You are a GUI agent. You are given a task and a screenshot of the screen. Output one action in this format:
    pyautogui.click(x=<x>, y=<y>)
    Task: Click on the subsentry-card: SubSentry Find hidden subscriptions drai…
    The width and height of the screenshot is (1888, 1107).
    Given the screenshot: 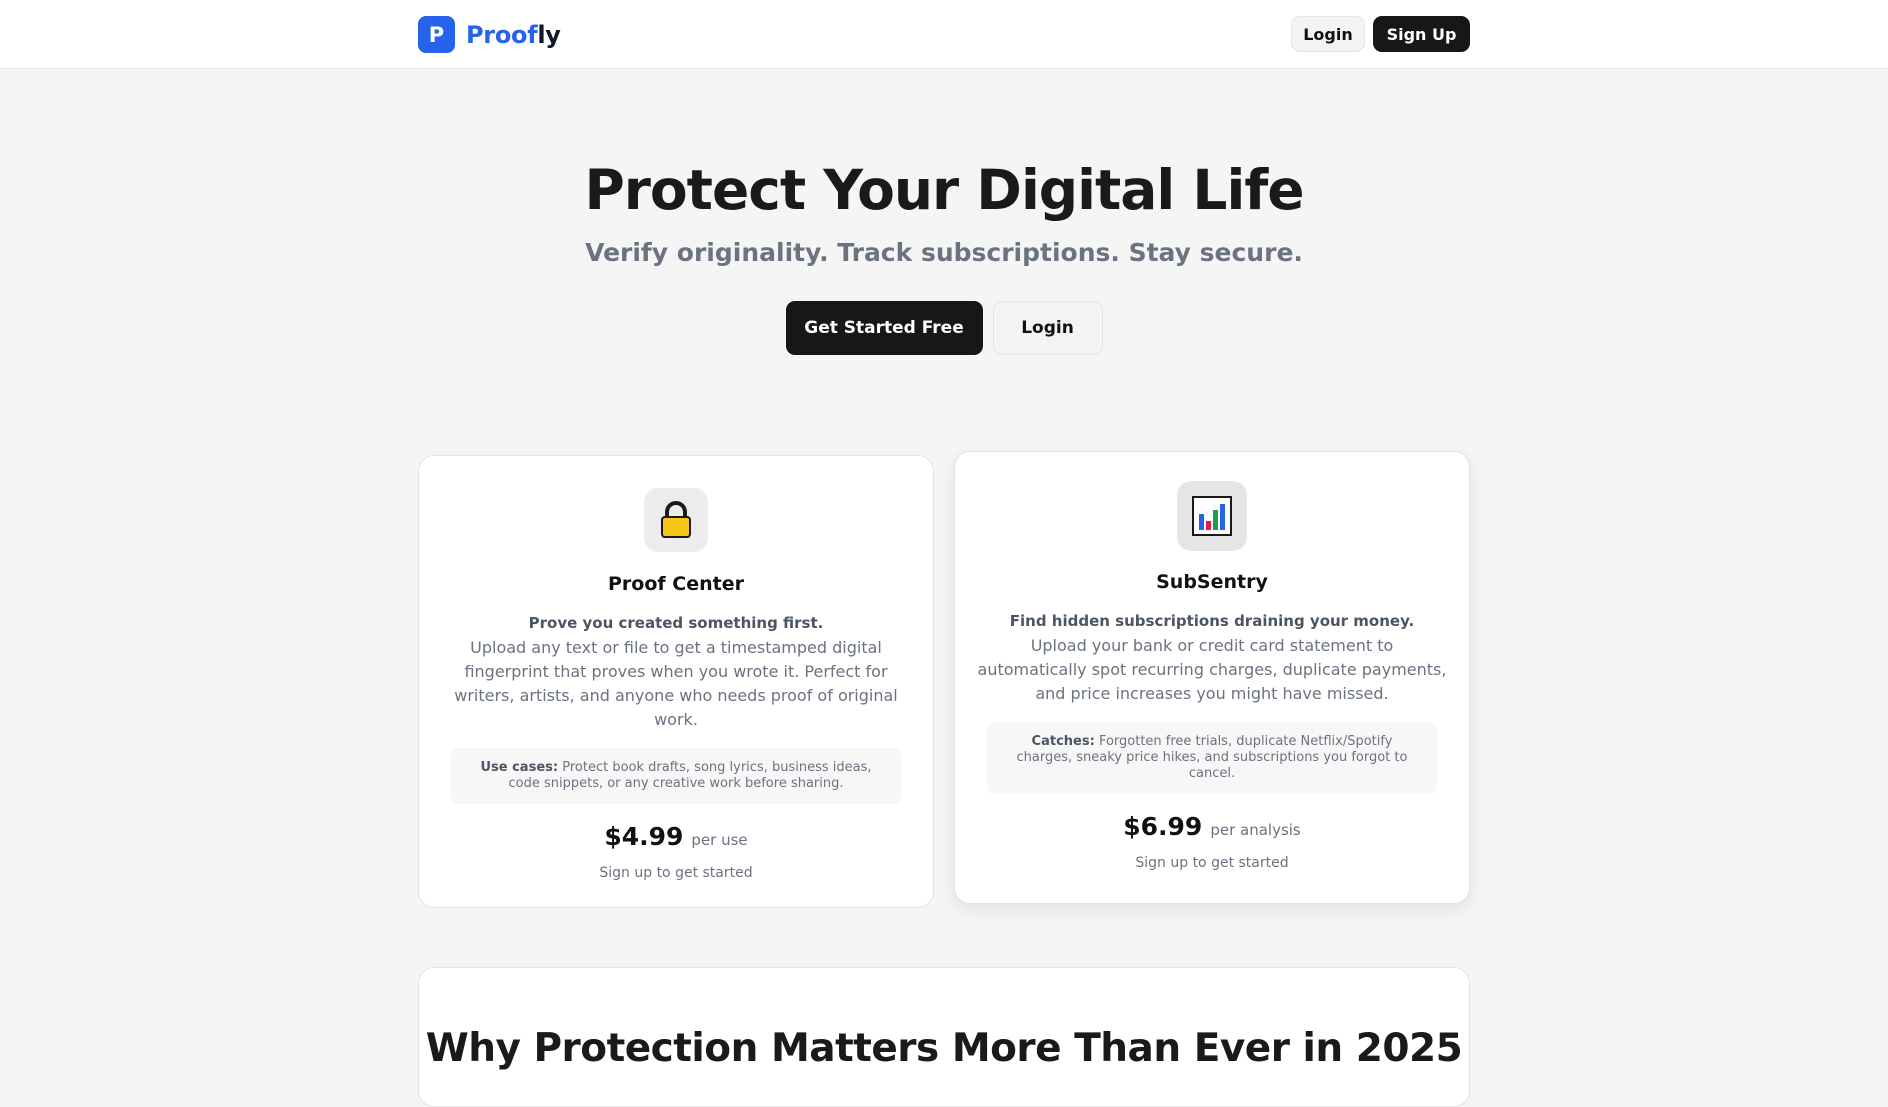 What is the action you would take?
    pyautogui.click(x=1212, y=677)
    